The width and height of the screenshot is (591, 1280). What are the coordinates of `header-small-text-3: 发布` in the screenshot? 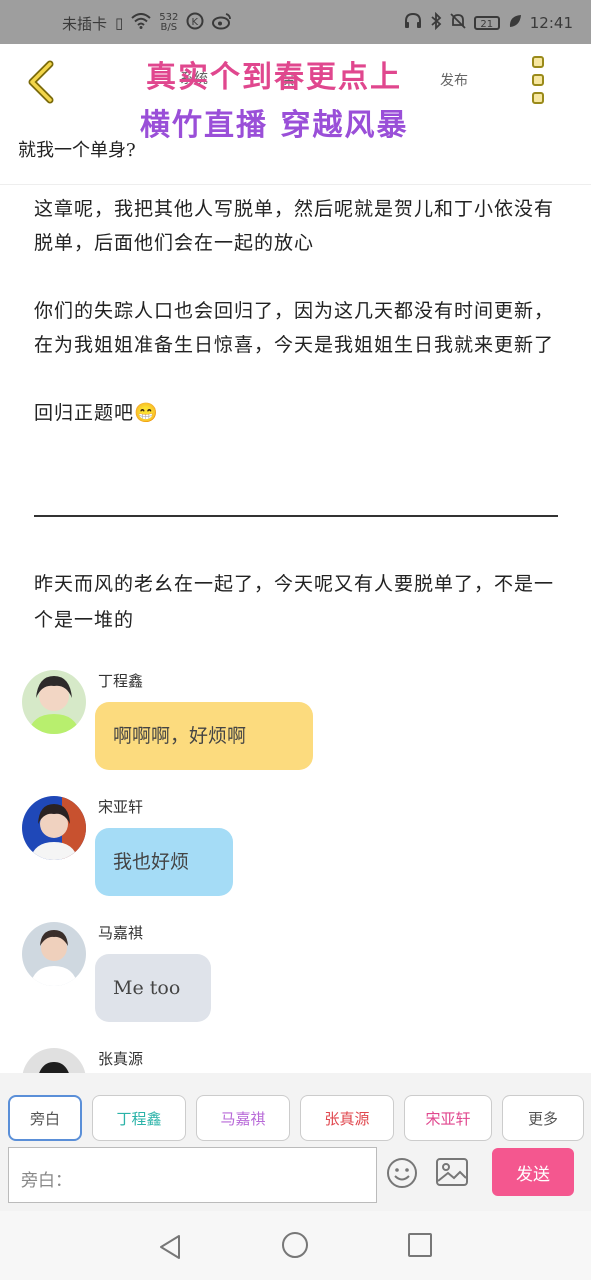 It's located at (454, 81).